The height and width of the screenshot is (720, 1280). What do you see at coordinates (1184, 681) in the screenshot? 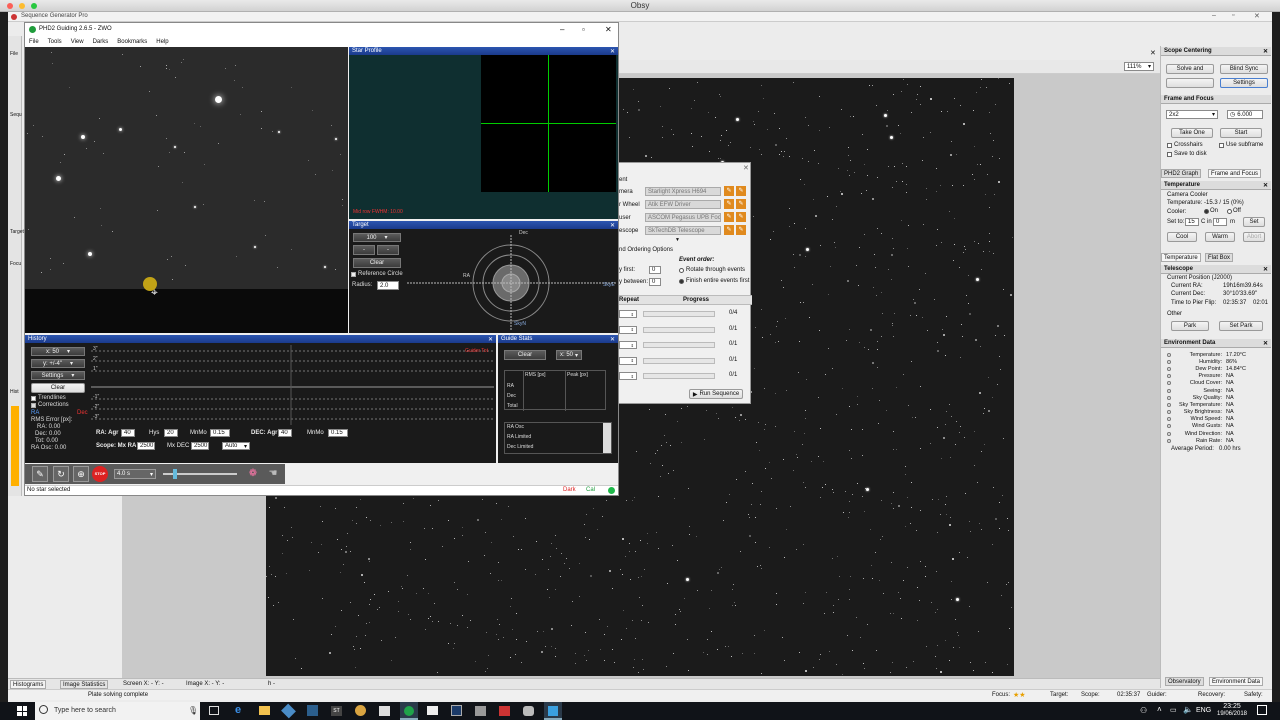
I see `tab-observatory: Observatory` at bounding box center [1184, 681].